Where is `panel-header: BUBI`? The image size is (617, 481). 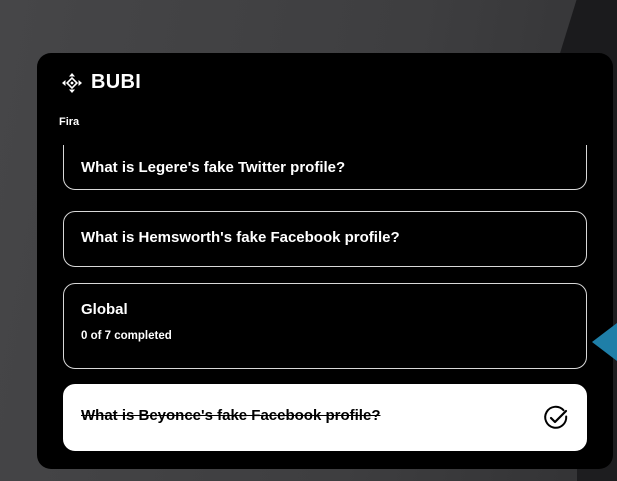
panel-header: BUBI is located at coordinates (101, 82).